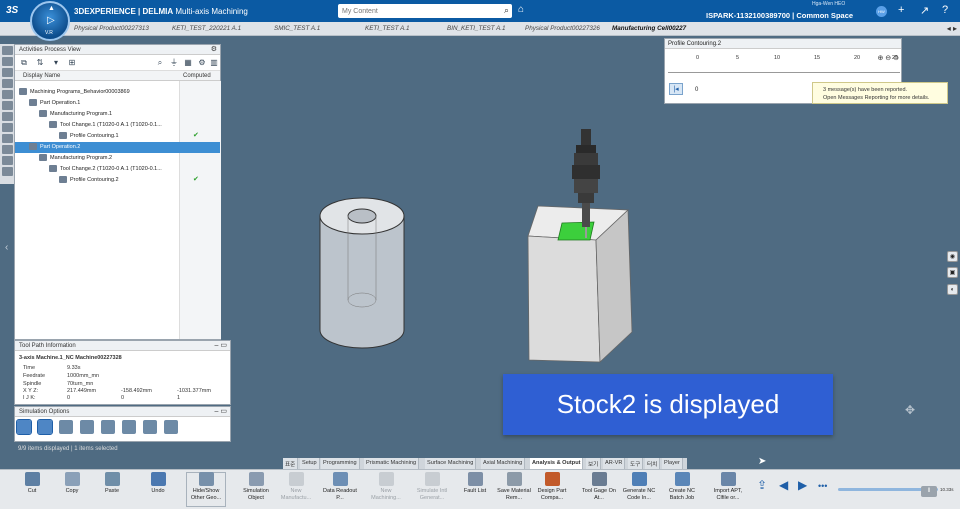  Describe the element at coordinates (952, 289) in the screenshot. I see `render-icon: ◐` at that location.